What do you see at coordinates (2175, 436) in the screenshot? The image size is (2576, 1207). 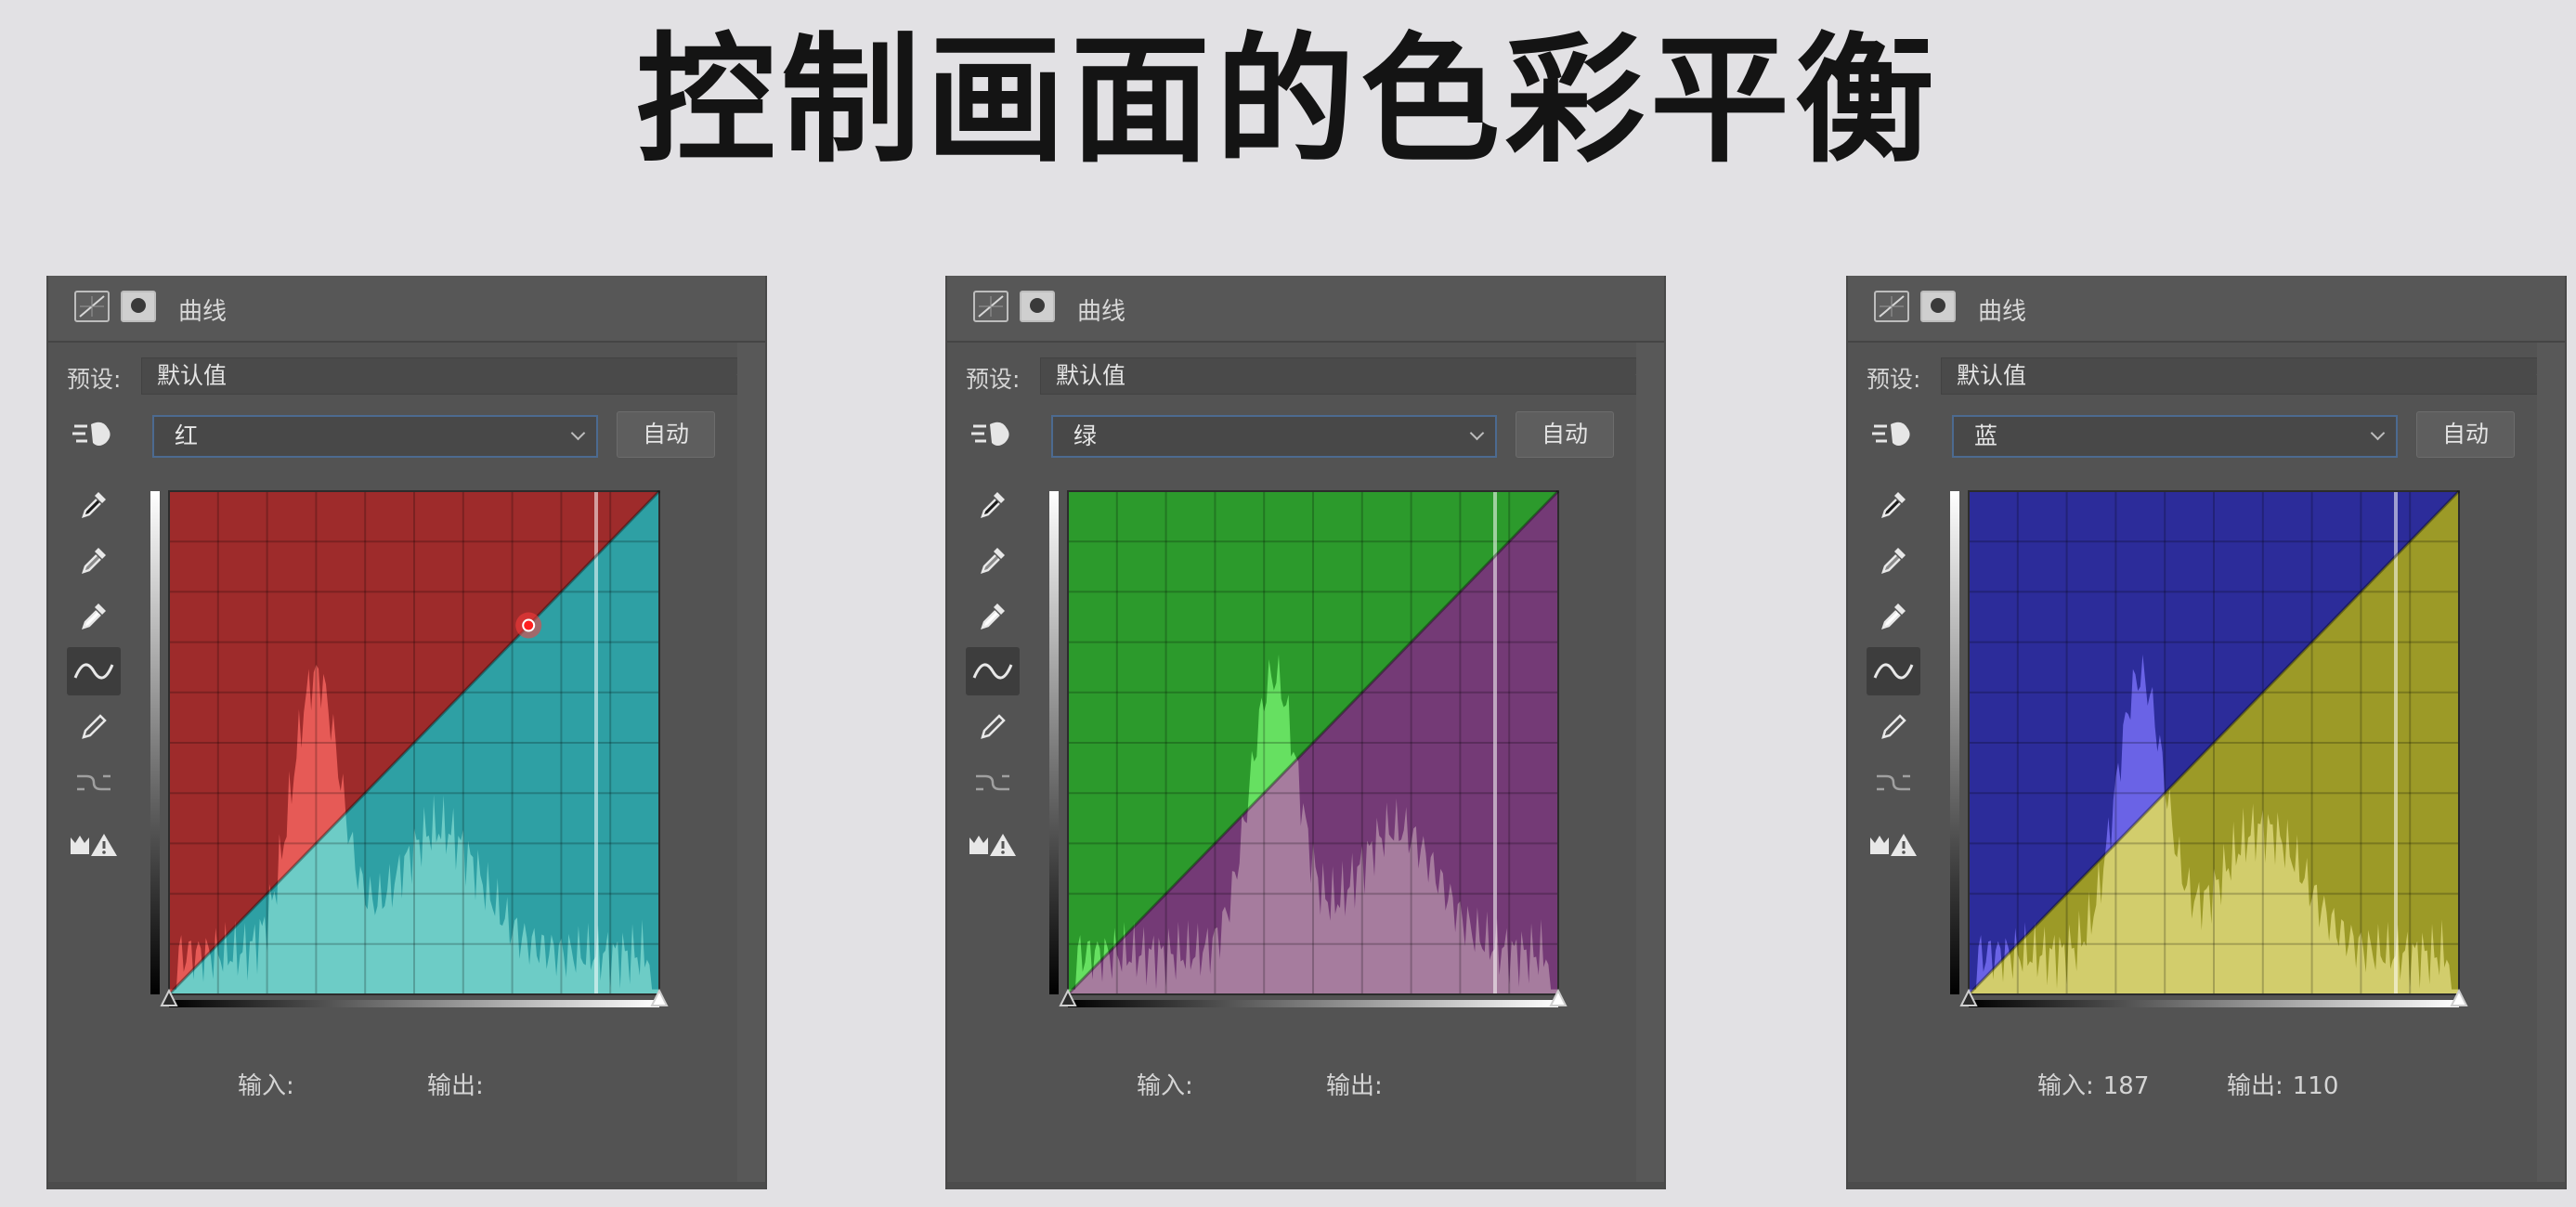 I see `channel-dropdown: 蓝` at bounding box center [2175, 436].